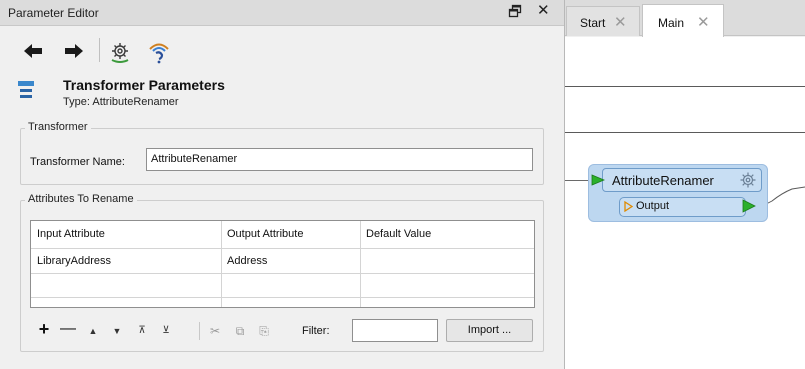 The image size is (805, 369). I want to click on copy-icon: ⧉, so click(240, 331).